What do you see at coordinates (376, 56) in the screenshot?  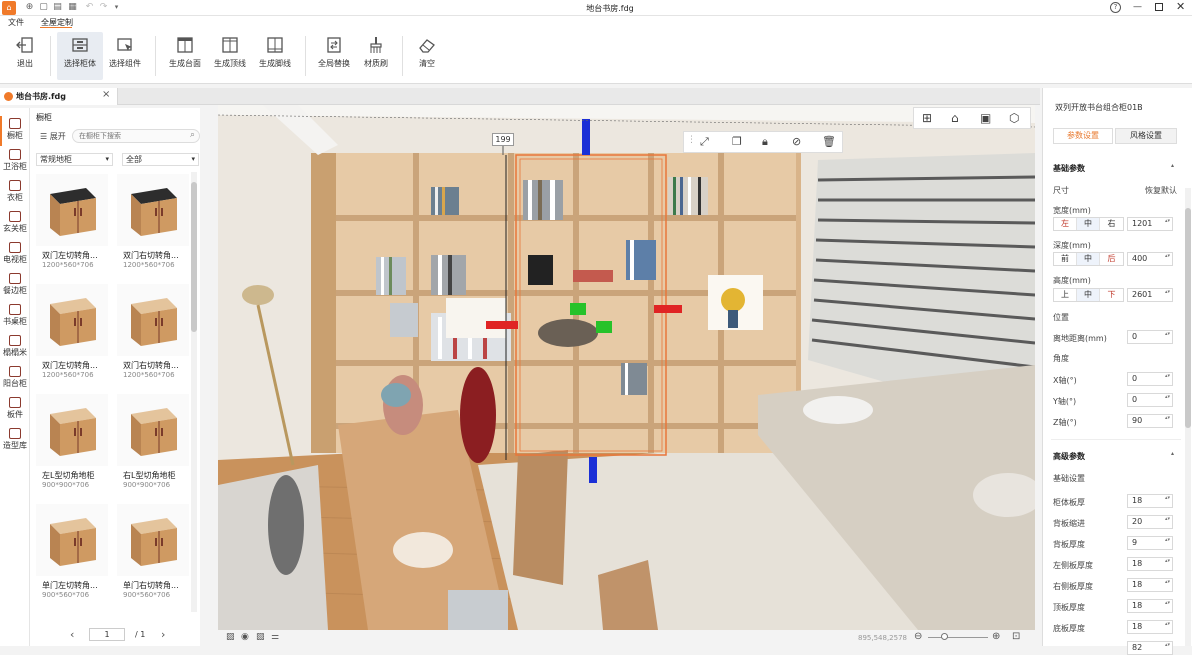 I see `material-brush-button: 材质刷` at bounding box center [376, 56].